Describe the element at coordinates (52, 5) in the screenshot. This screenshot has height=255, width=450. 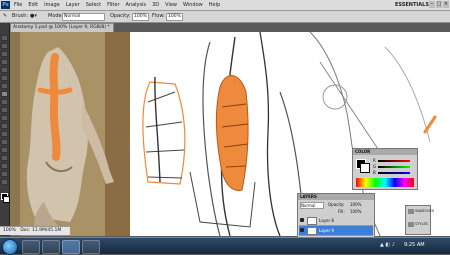
I see `menu-image: Image` at that location.